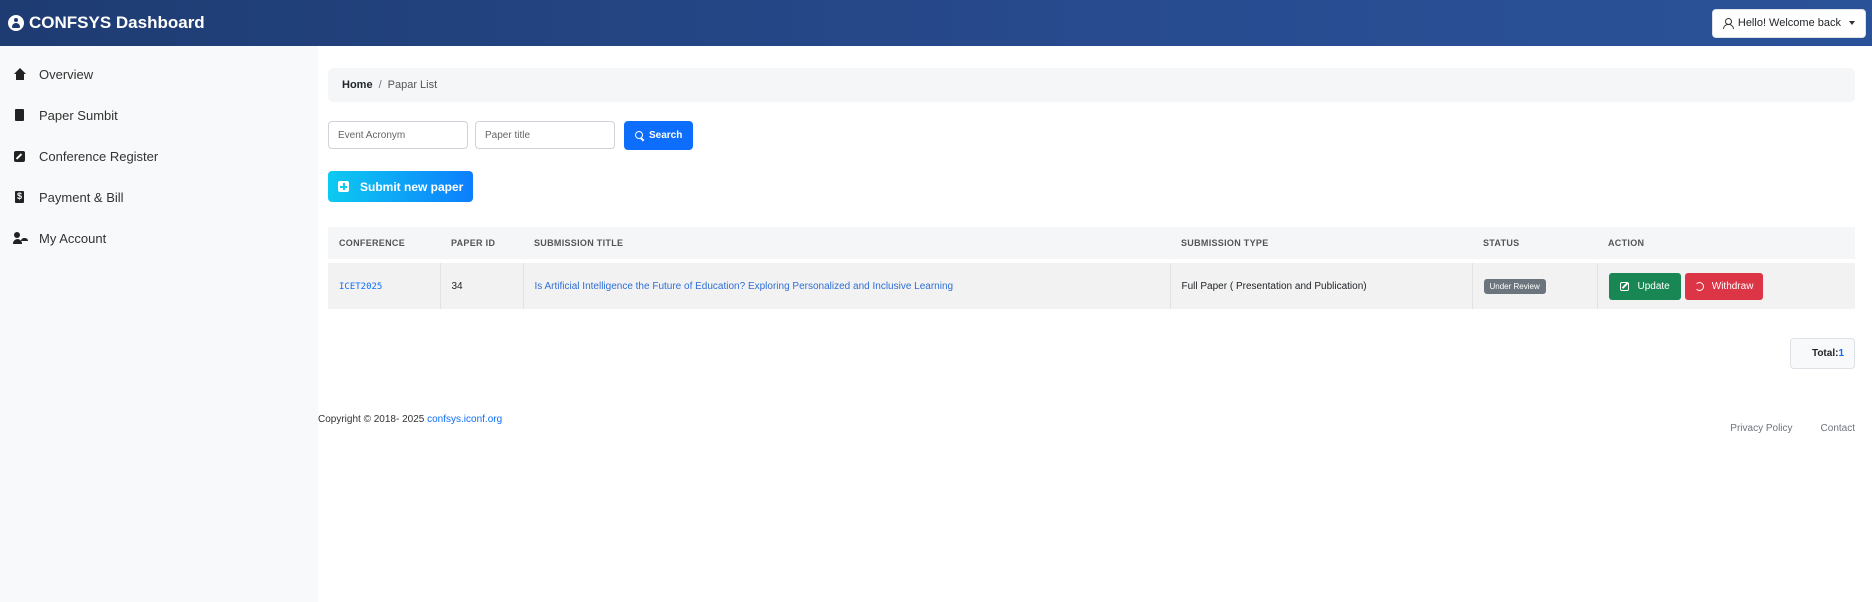 This screenshot has height=602, width=1872. I want to click on column-header: STATUS, so click(1534, 244).